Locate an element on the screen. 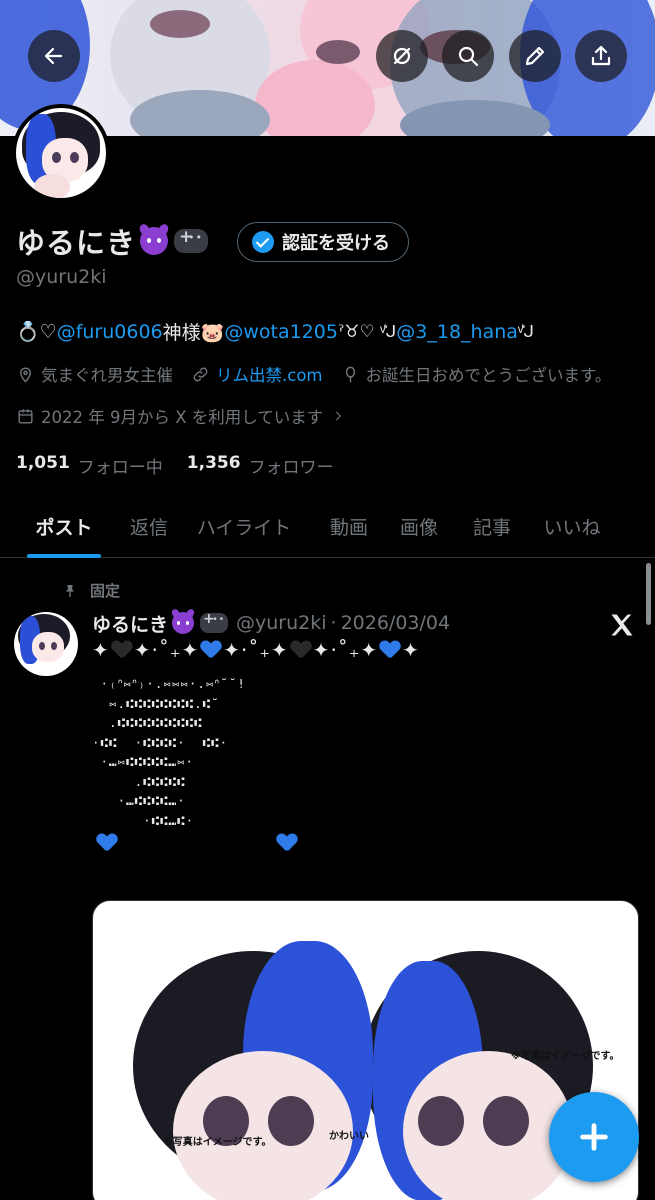 The image size is (655, 1200). translate-icon is located at coordinates (402, 56).